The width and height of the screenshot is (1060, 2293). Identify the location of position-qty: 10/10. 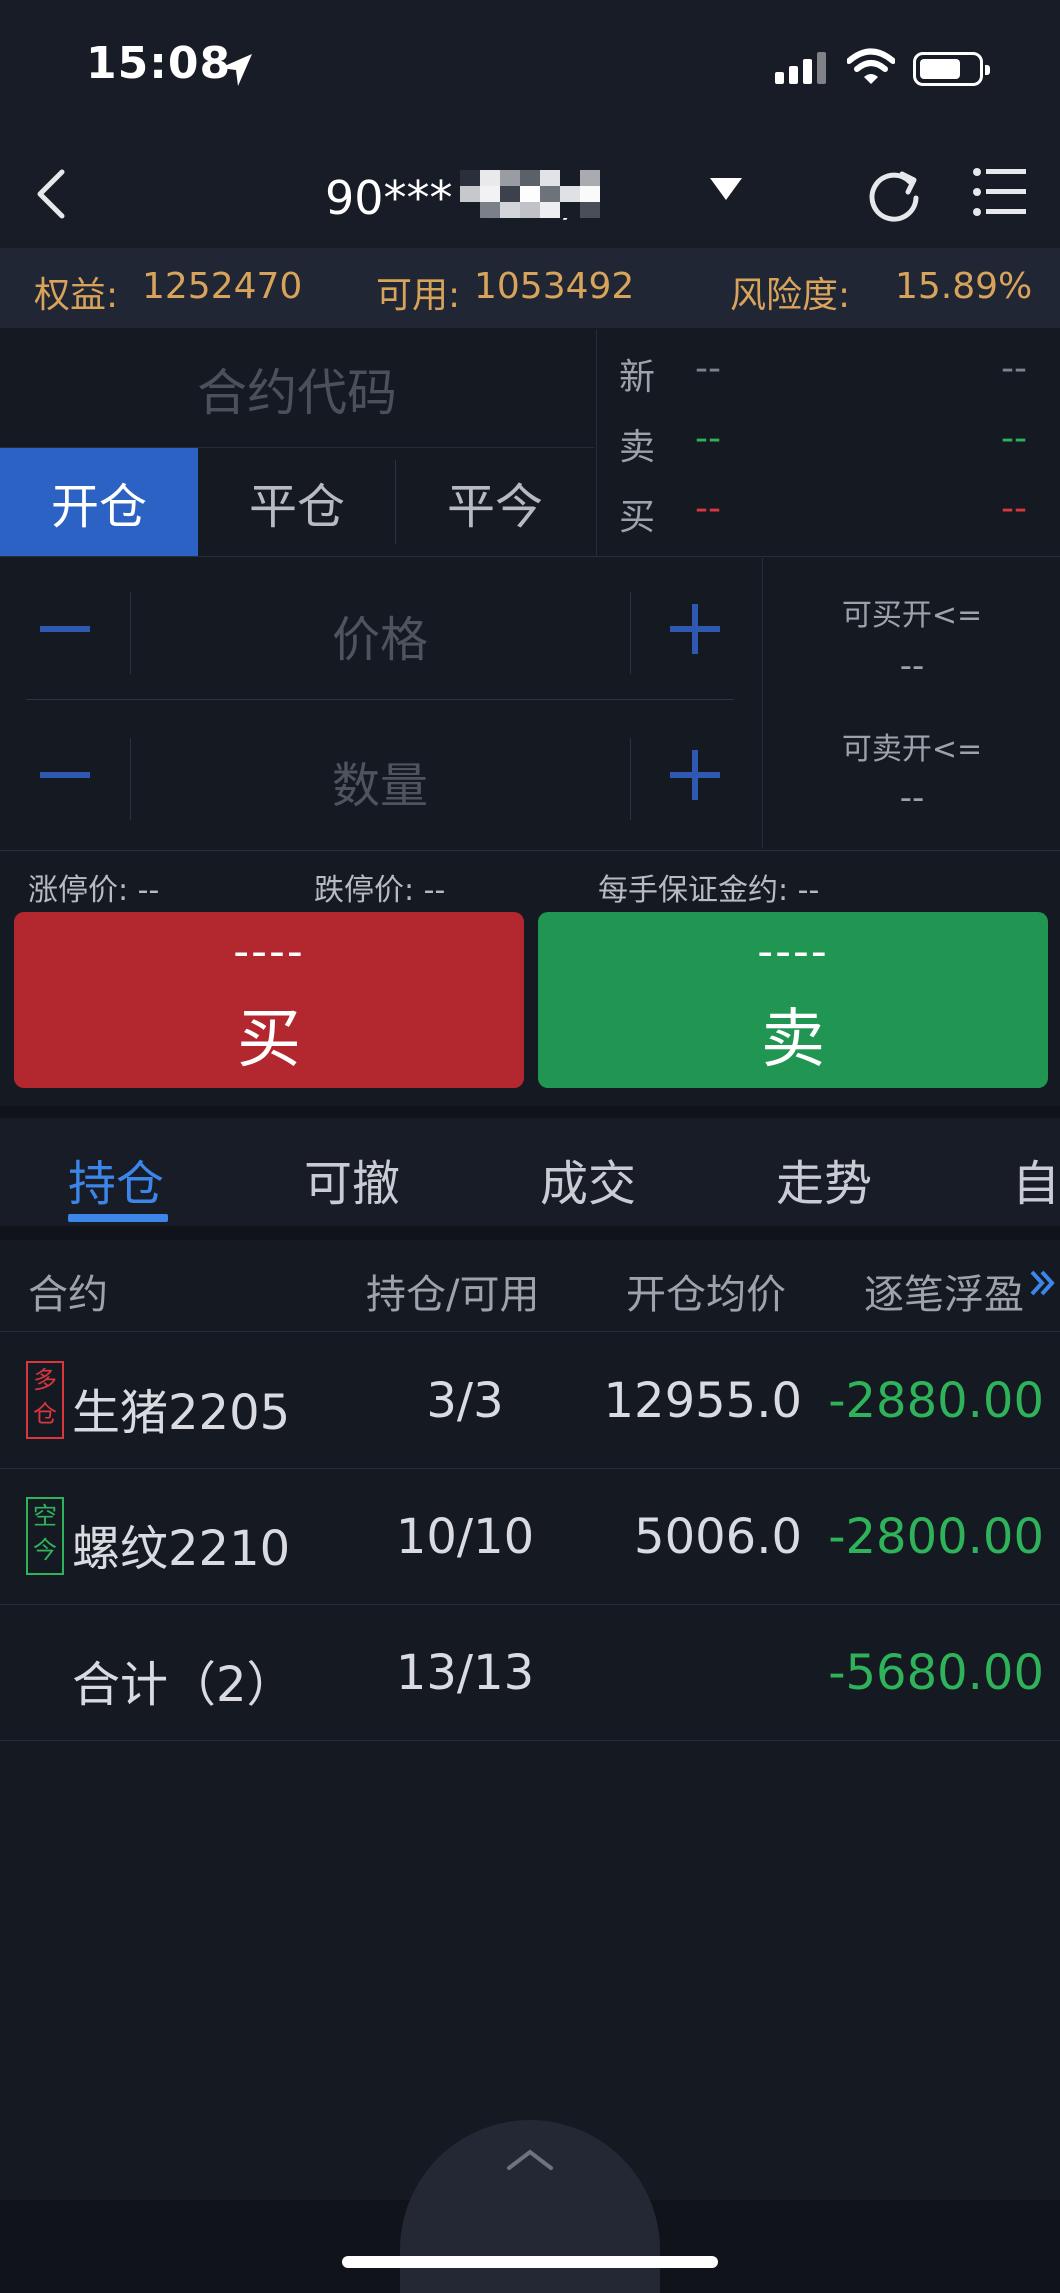
(465, 1537).